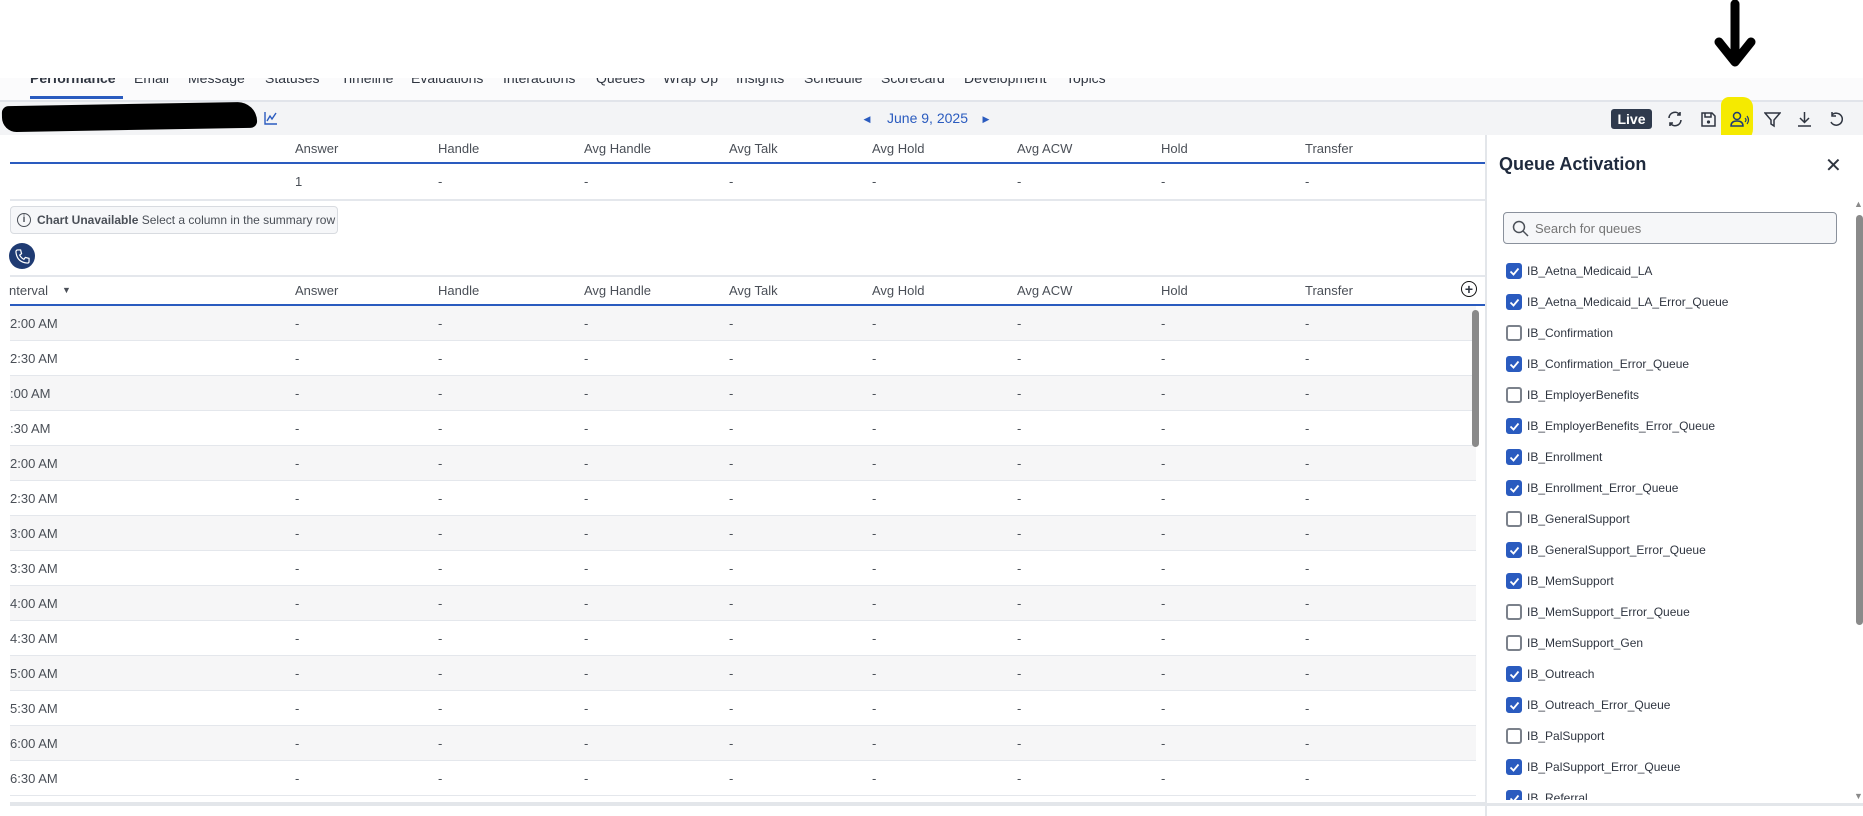 This screenshot has height=816, width=1863. I want to click on interval-col-hold: Hold, so click(1174, 290).